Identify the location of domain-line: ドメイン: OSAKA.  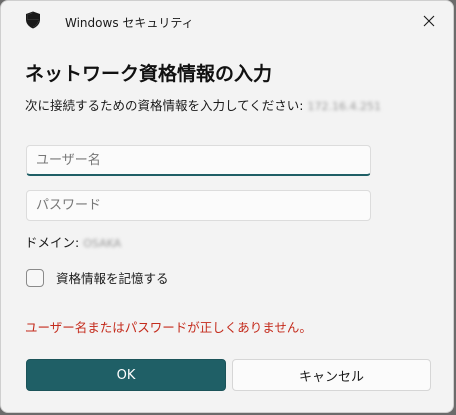
(73, 243).